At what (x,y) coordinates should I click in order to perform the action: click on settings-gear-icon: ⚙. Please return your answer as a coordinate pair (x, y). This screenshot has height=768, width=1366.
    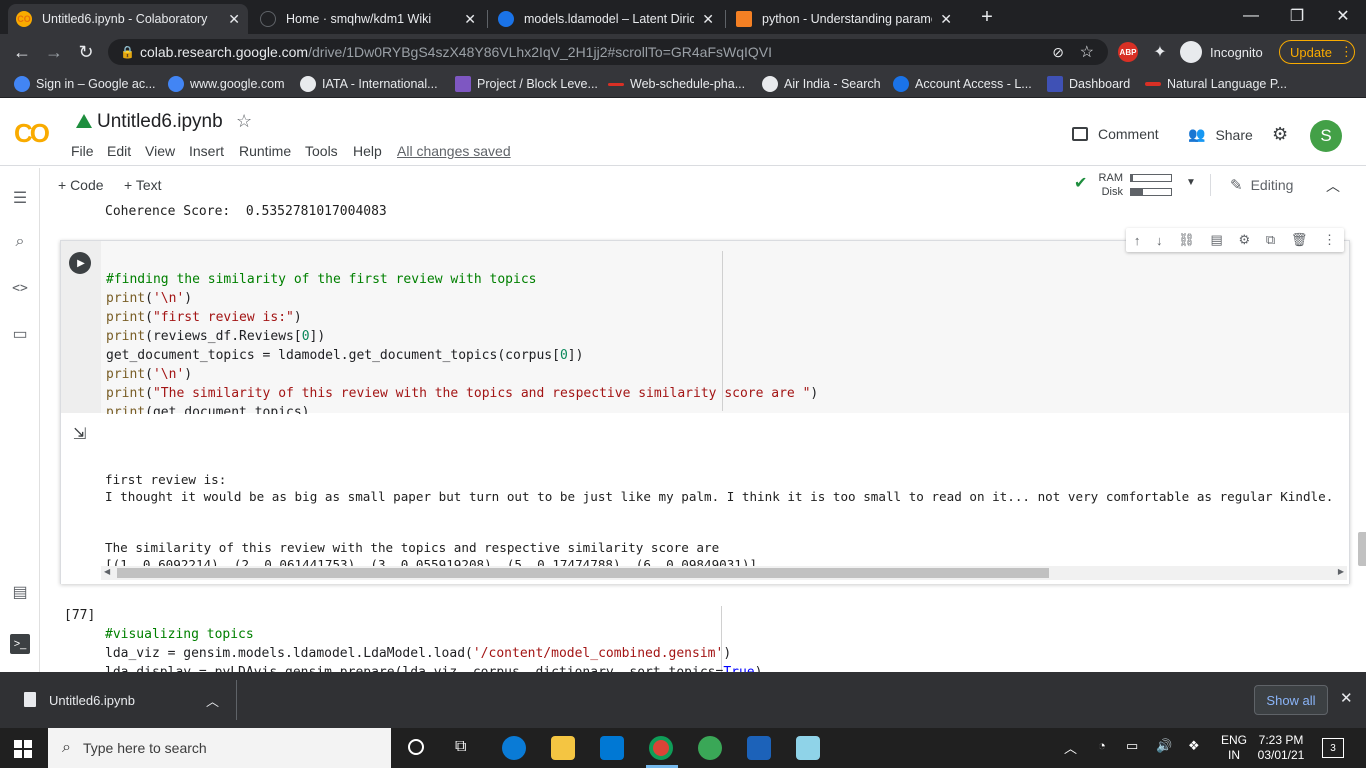
    Looking at the image, I should click on (1280, 134).